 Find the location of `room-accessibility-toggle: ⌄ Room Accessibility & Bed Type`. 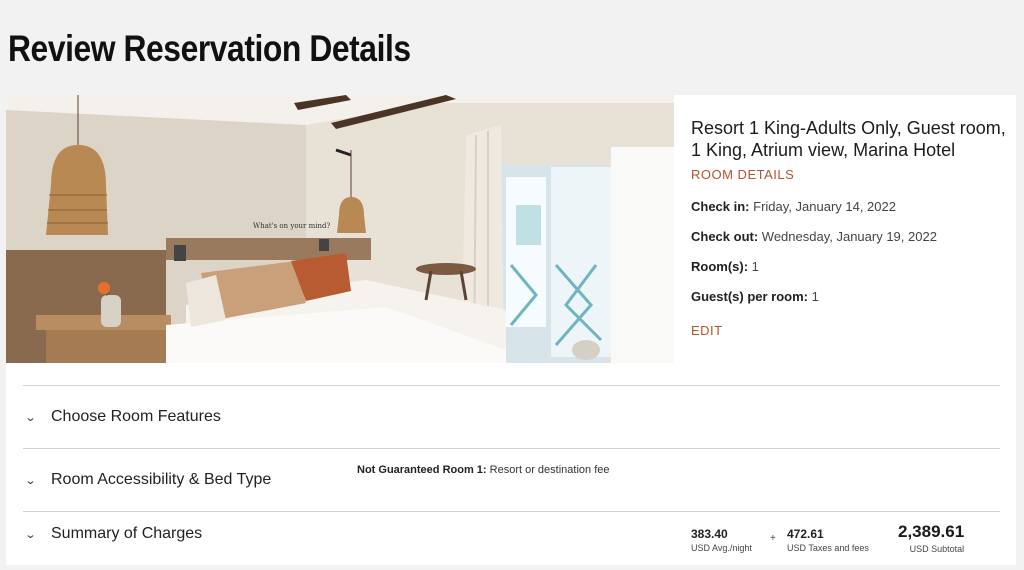

room-accessibility-toggle: ⌄ Room Accessibility & Bed Type is located at coordinates (148, 480).